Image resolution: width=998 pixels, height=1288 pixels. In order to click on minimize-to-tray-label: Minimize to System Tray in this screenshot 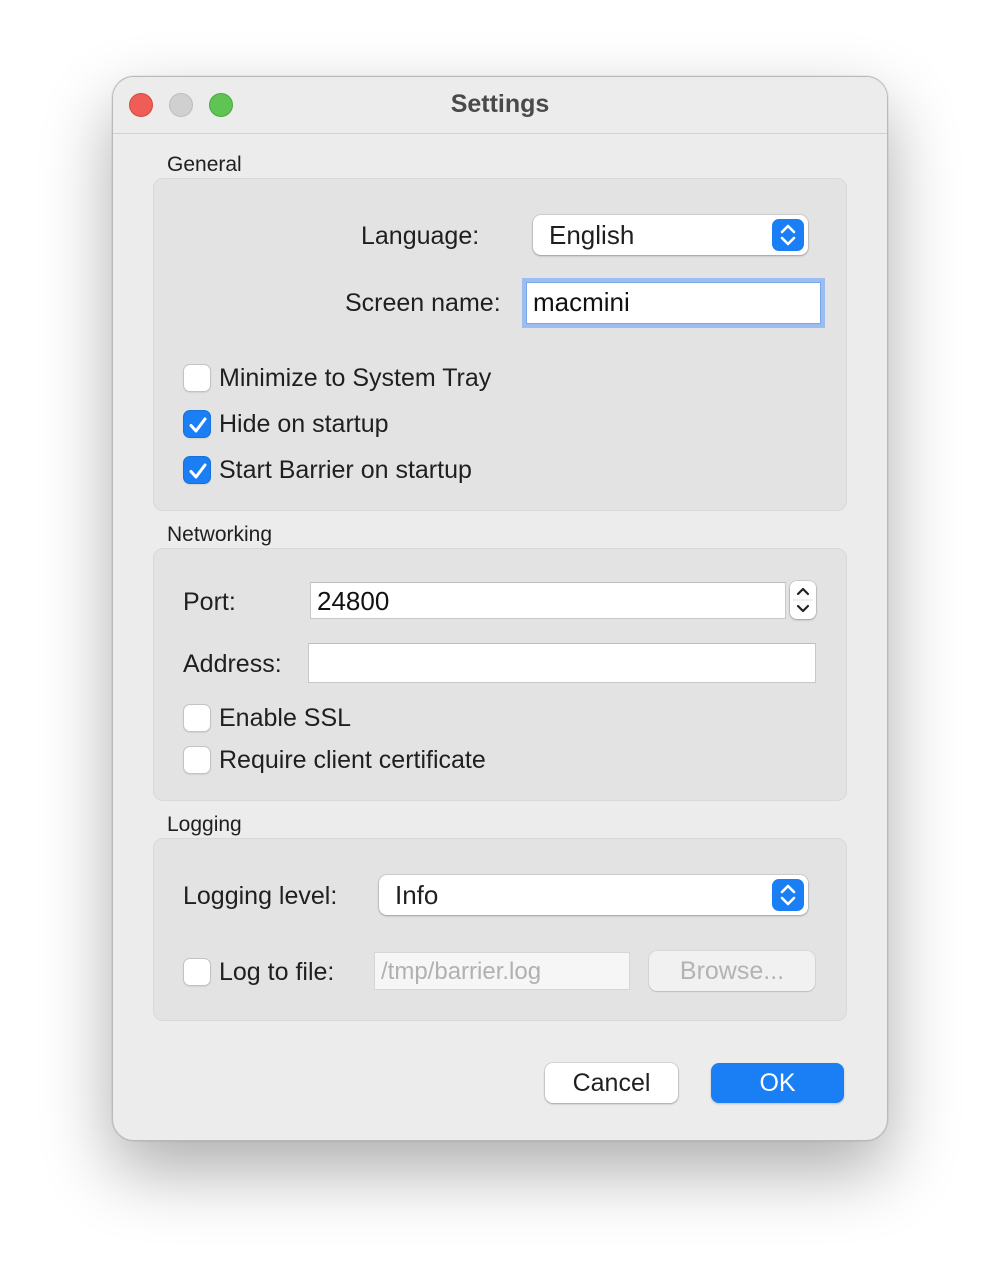, I will do `click(355, 378)`.